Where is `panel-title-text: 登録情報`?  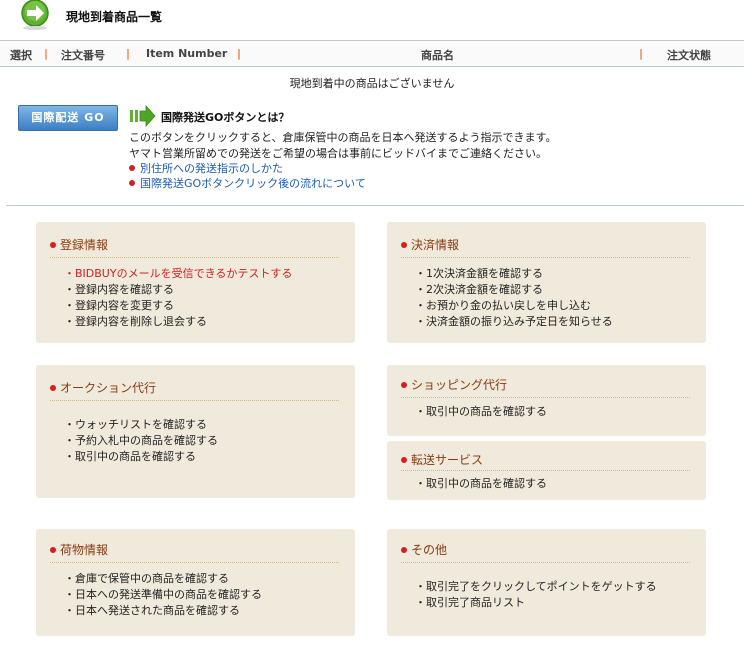 panel-title-text: 登録情報 is located at coordinates (84, 245).